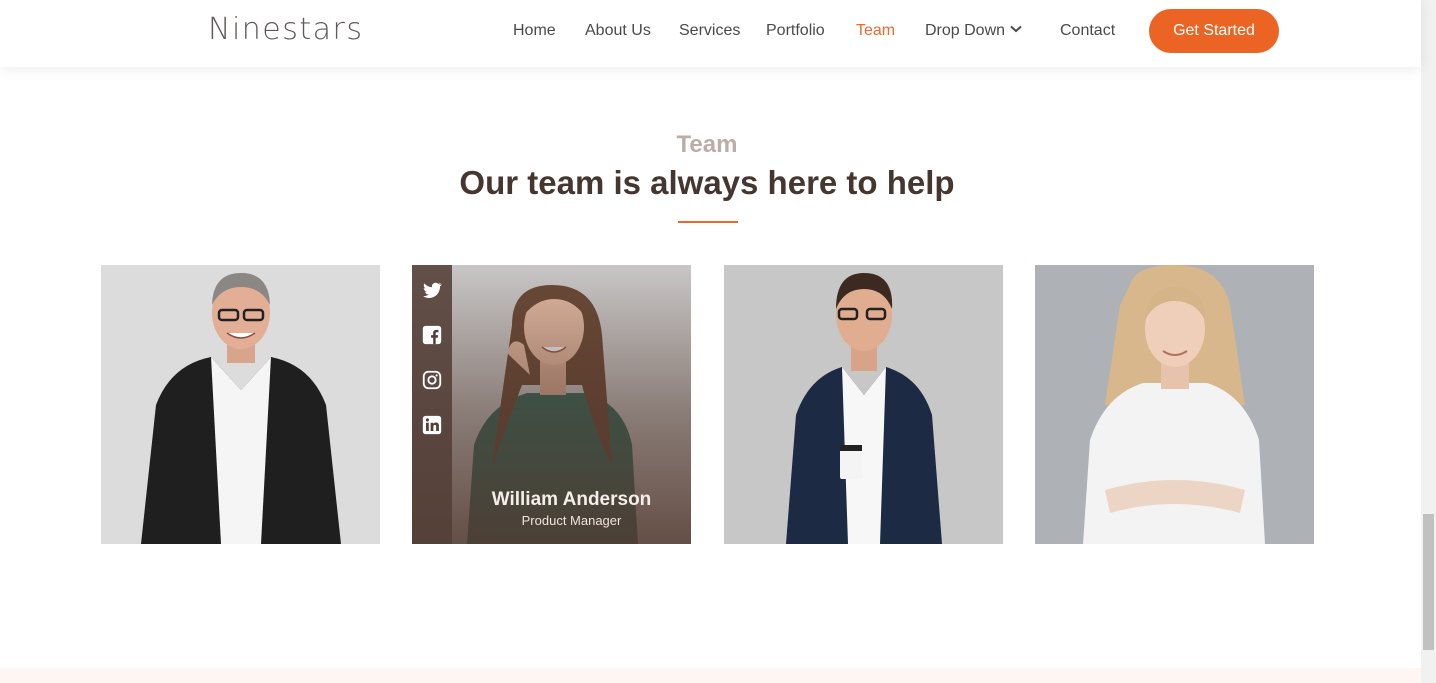 This screenshot has height=683, width=1436. I want to click on social-links-bar, so click(432, 404).